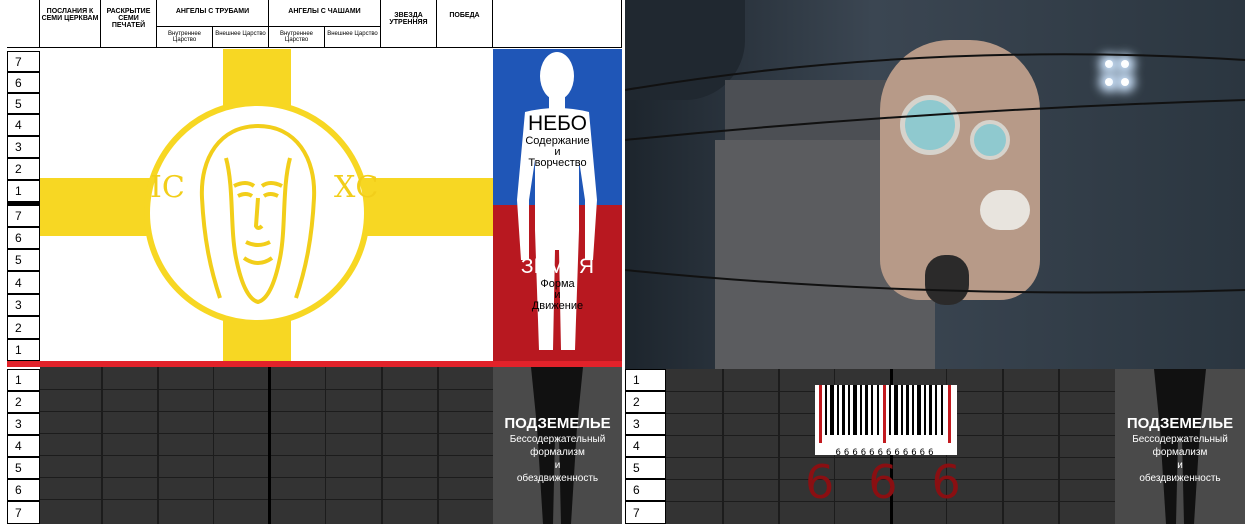 The height and width of the screenshot is (524, 1245). Describe the element at coordinates (557, 266) in the screenshot. I see `earth-title: ЗЕМЛЯ` at that location.